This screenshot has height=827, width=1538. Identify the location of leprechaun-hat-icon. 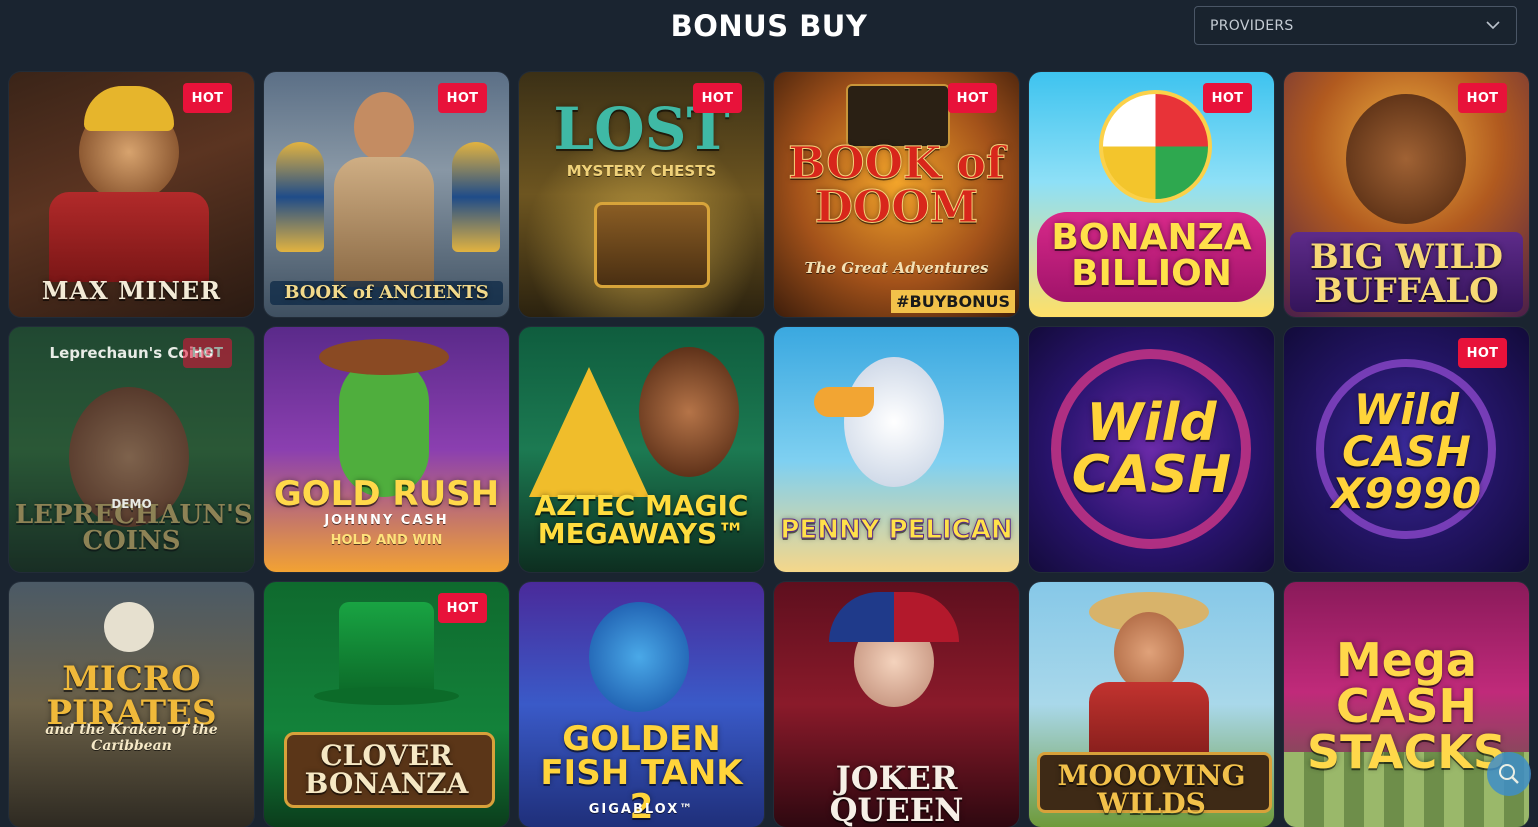
(386, 647).